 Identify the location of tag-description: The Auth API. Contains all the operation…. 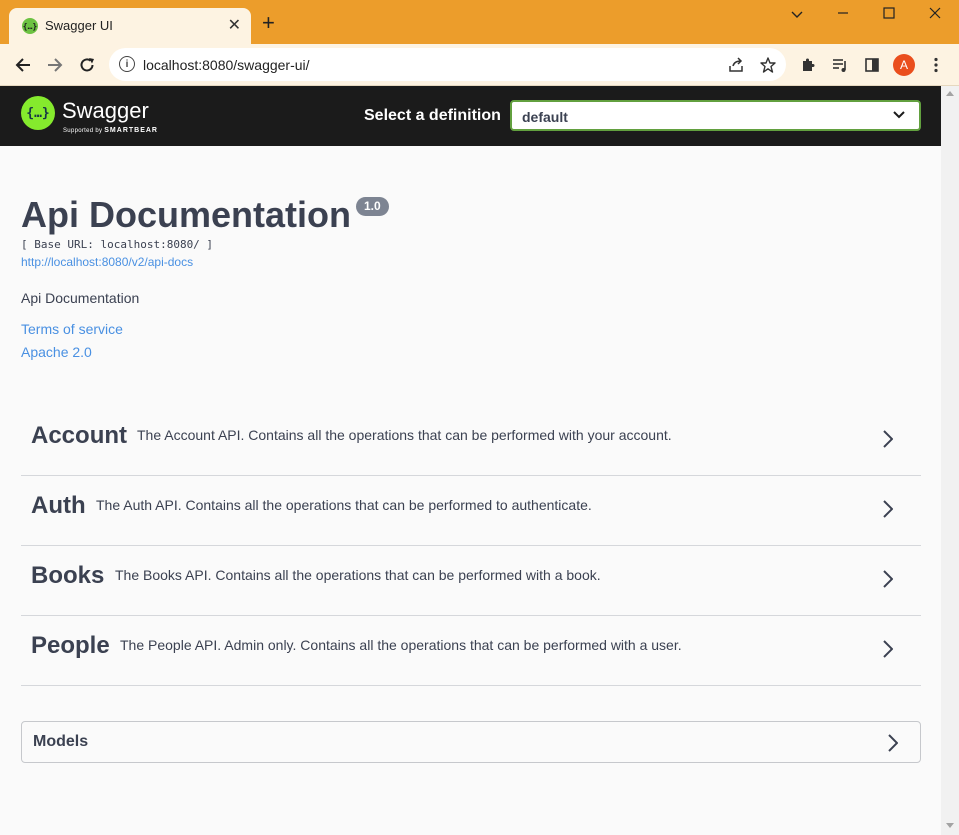
(344, 505).